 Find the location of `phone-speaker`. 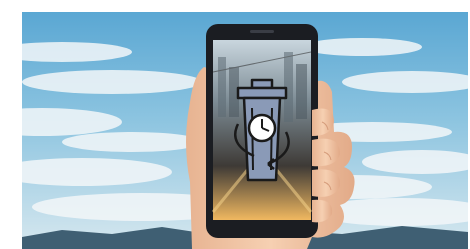

phone-speaker is located at coordinates (262, 31).